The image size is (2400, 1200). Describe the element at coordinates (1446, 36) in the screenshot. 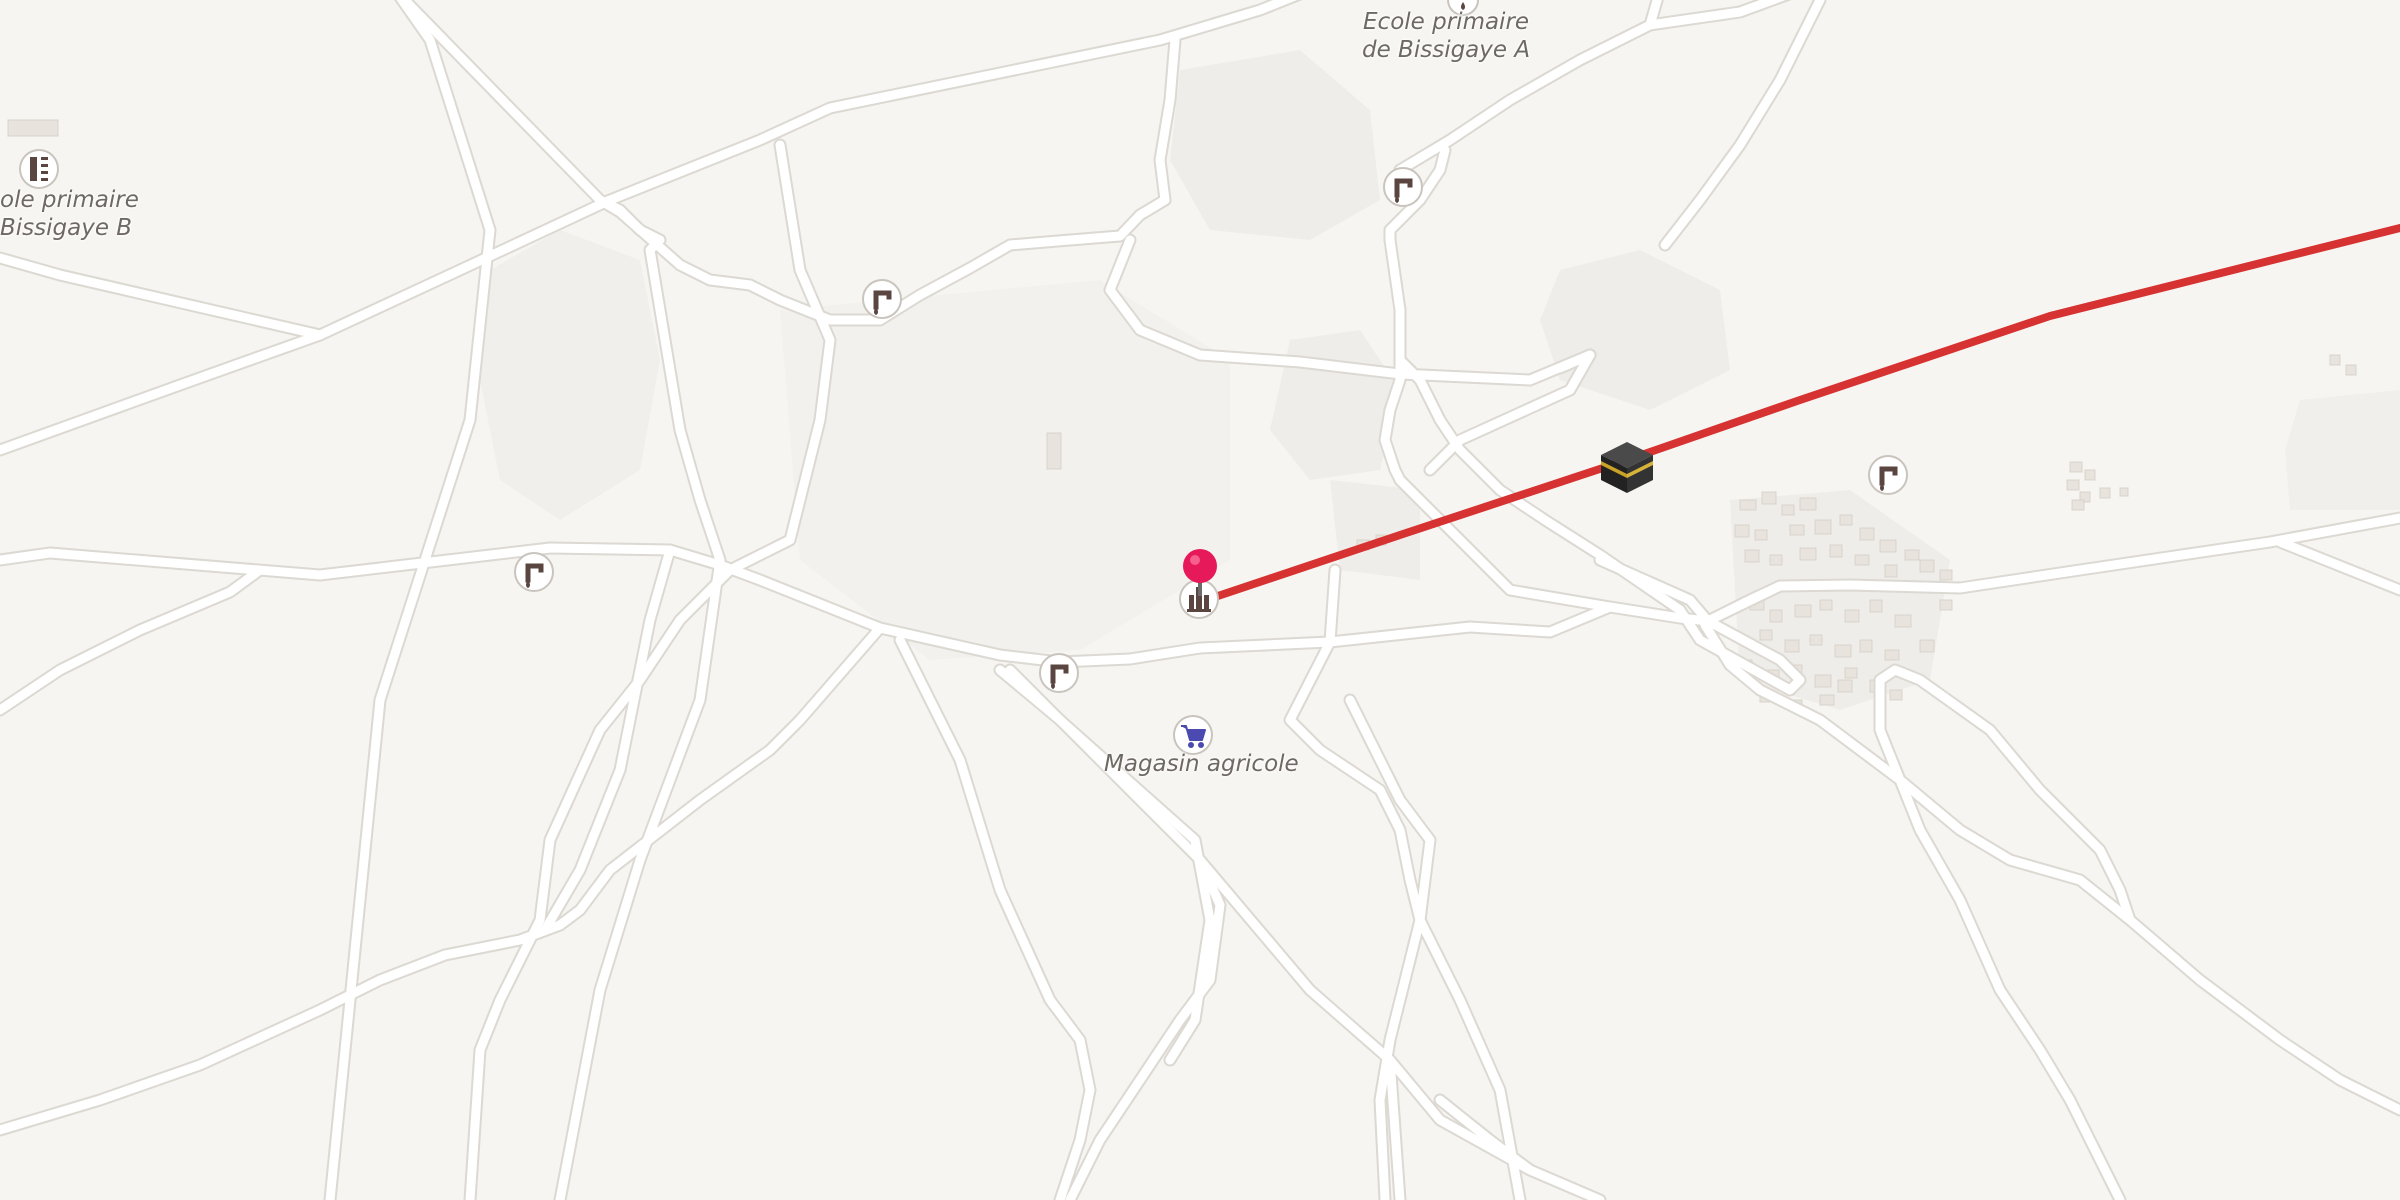

I see `school-a-label: Ecole primaire de Bissigaye A` at that location.